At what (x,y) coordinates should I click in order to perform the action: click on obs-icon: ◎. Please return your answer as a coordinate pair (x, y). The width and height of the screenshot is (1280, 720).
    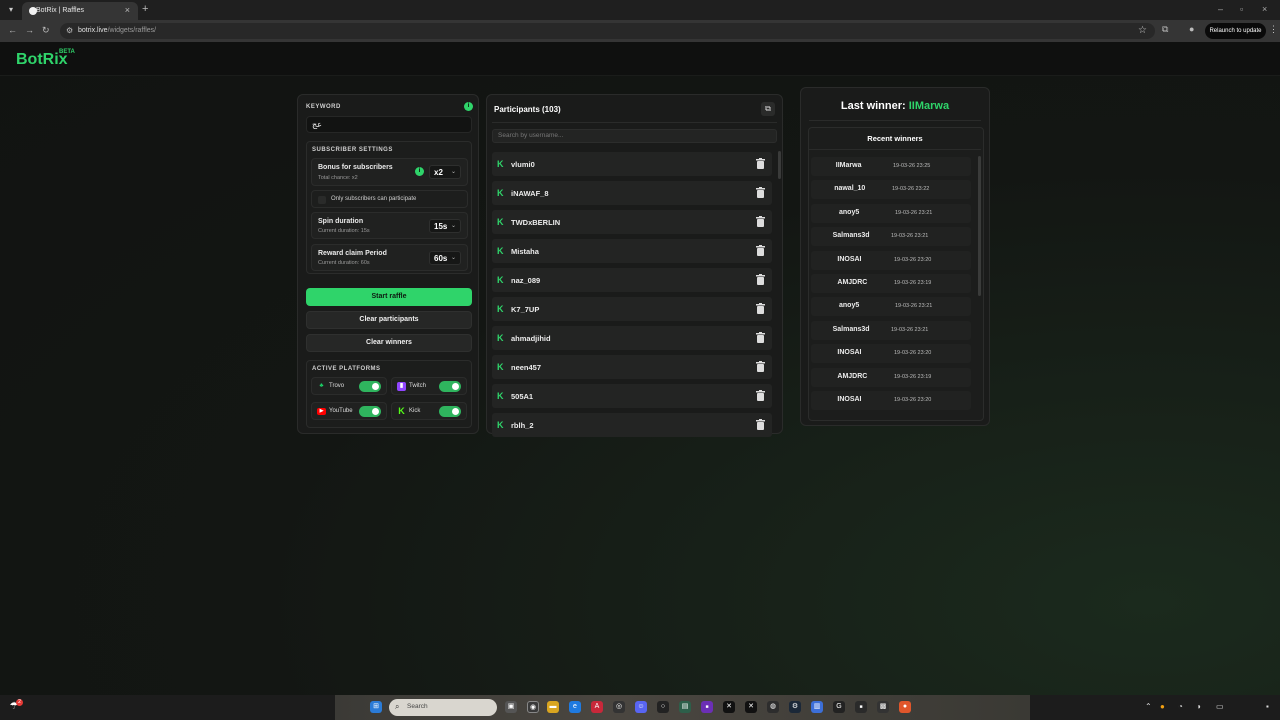
    Looking at the image, I should click on (619, 707).